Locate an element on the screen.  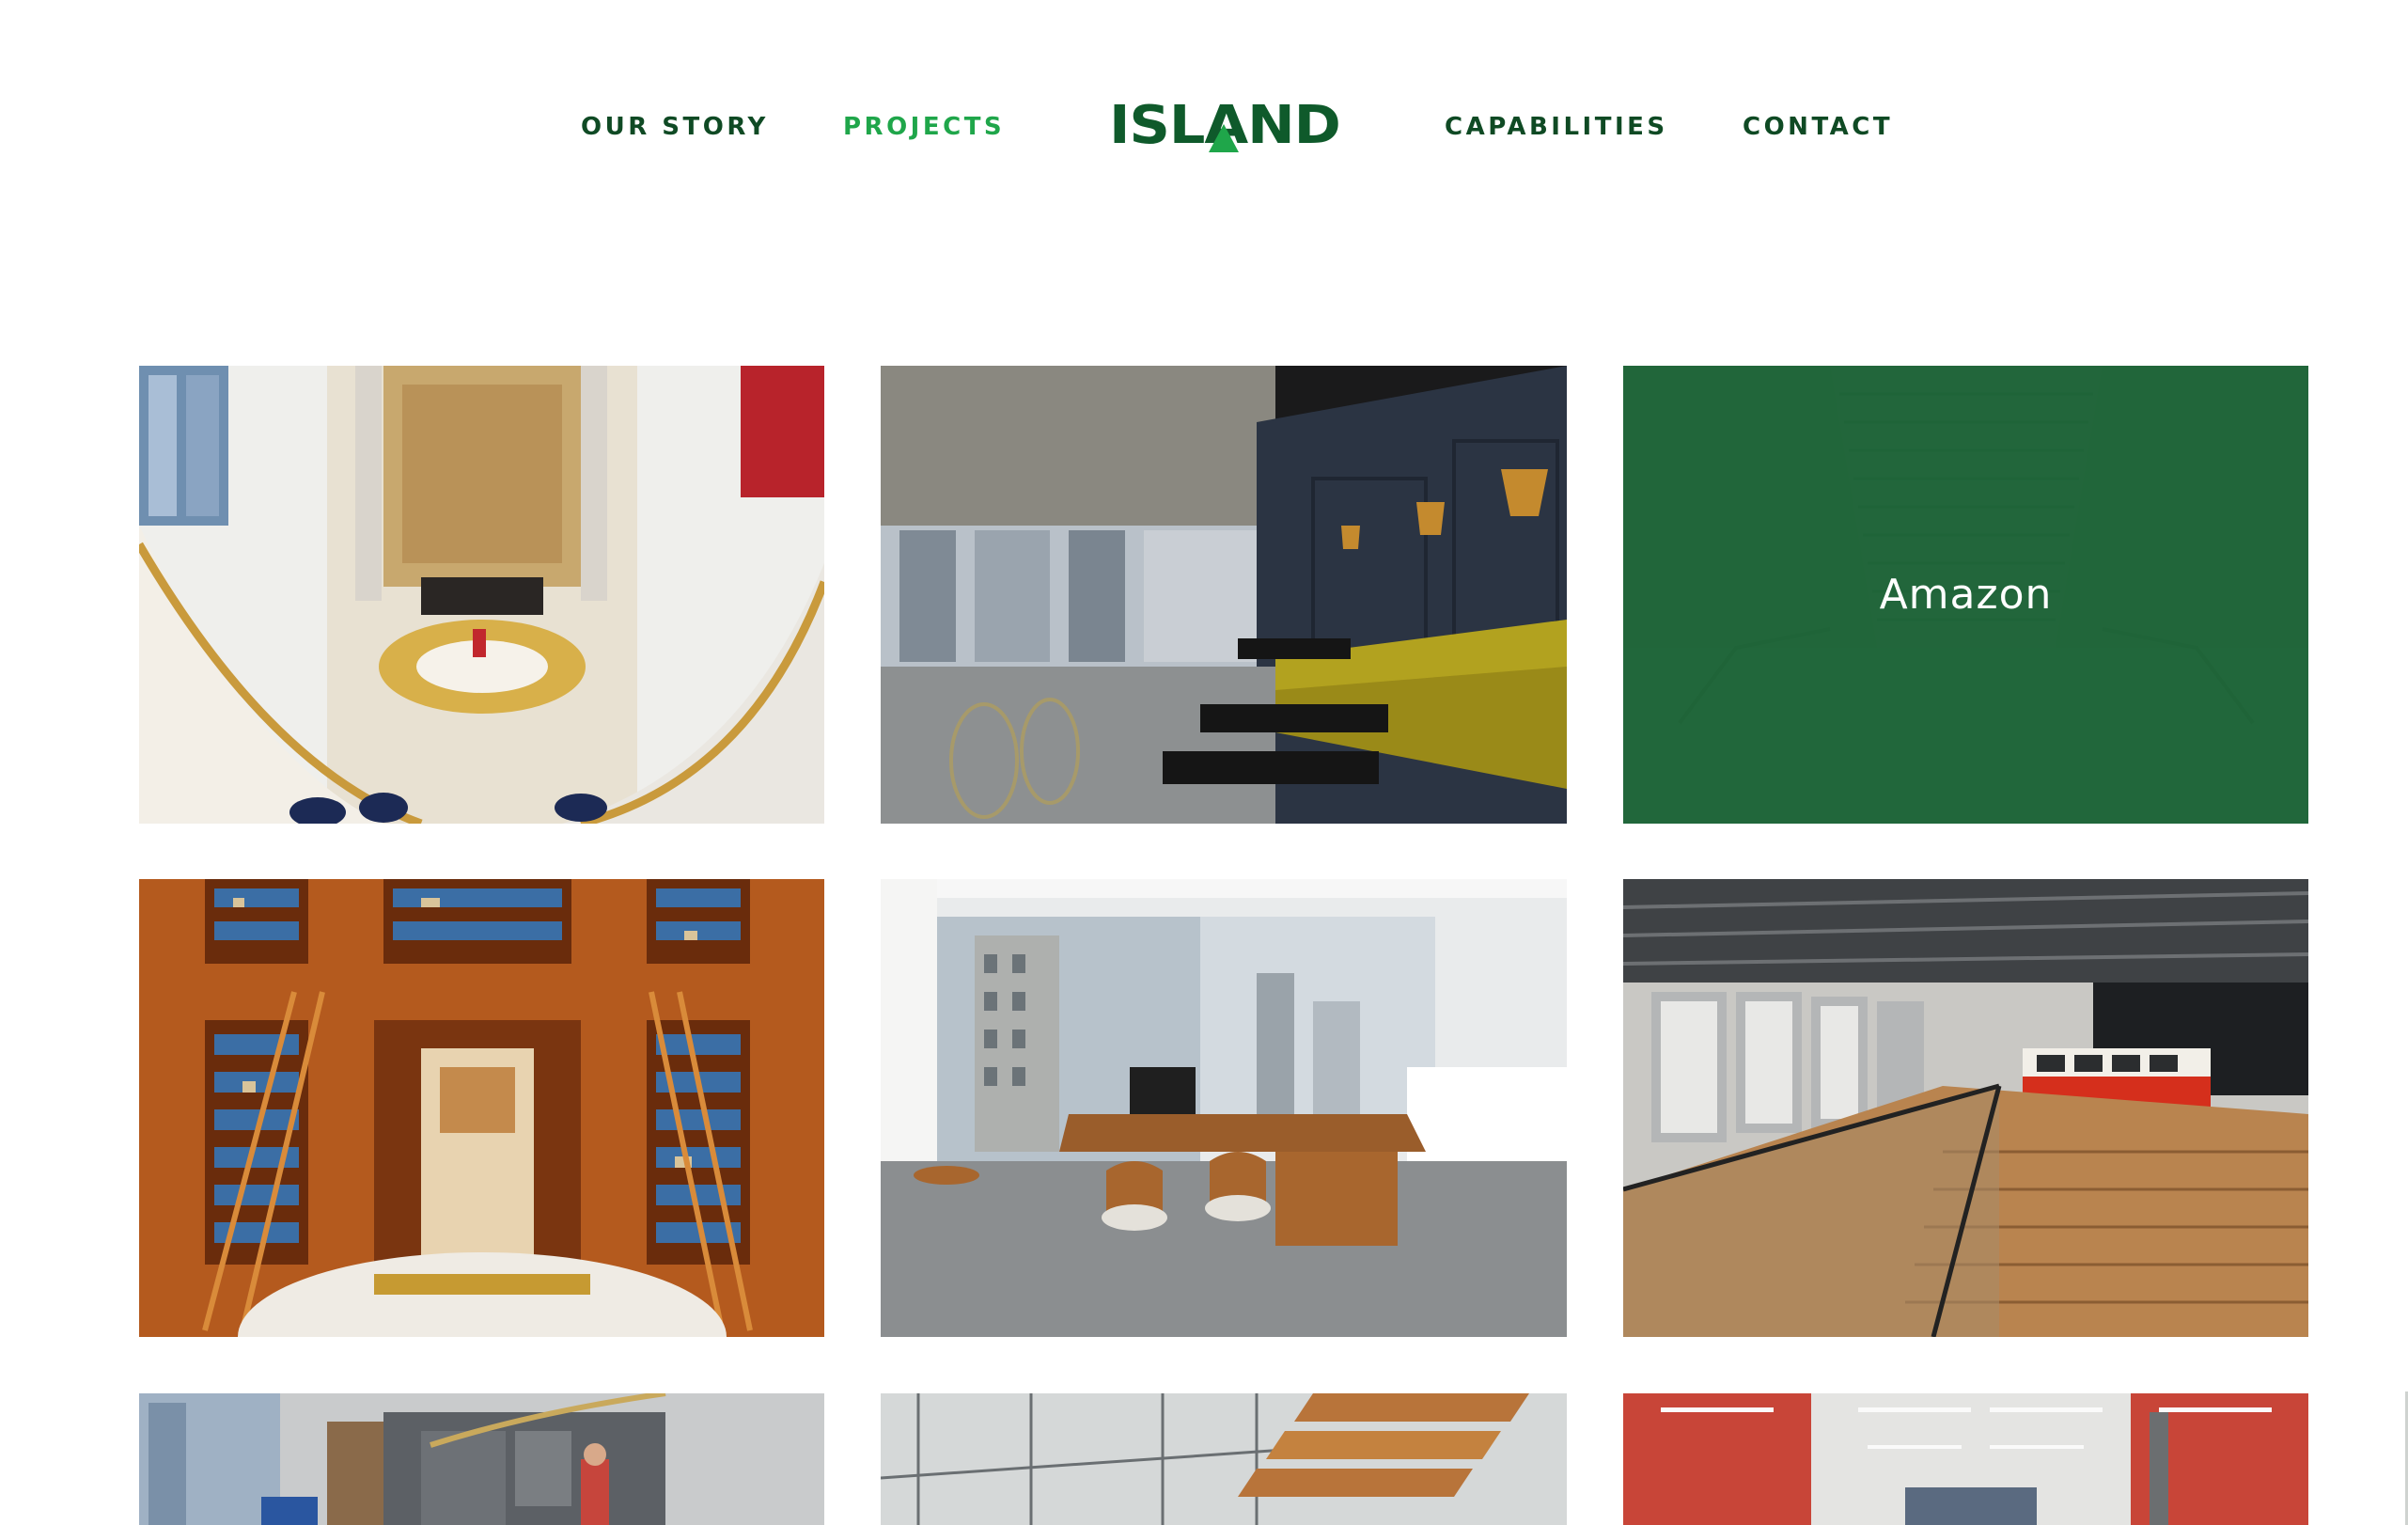
nav-our-story-link: OUR STORY is located at coordinates (675, 127).